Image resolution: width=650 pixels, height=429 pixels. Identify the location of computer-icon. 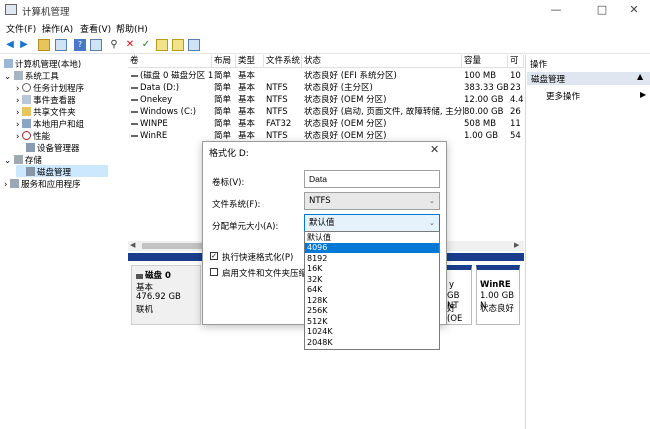
(8, 63).